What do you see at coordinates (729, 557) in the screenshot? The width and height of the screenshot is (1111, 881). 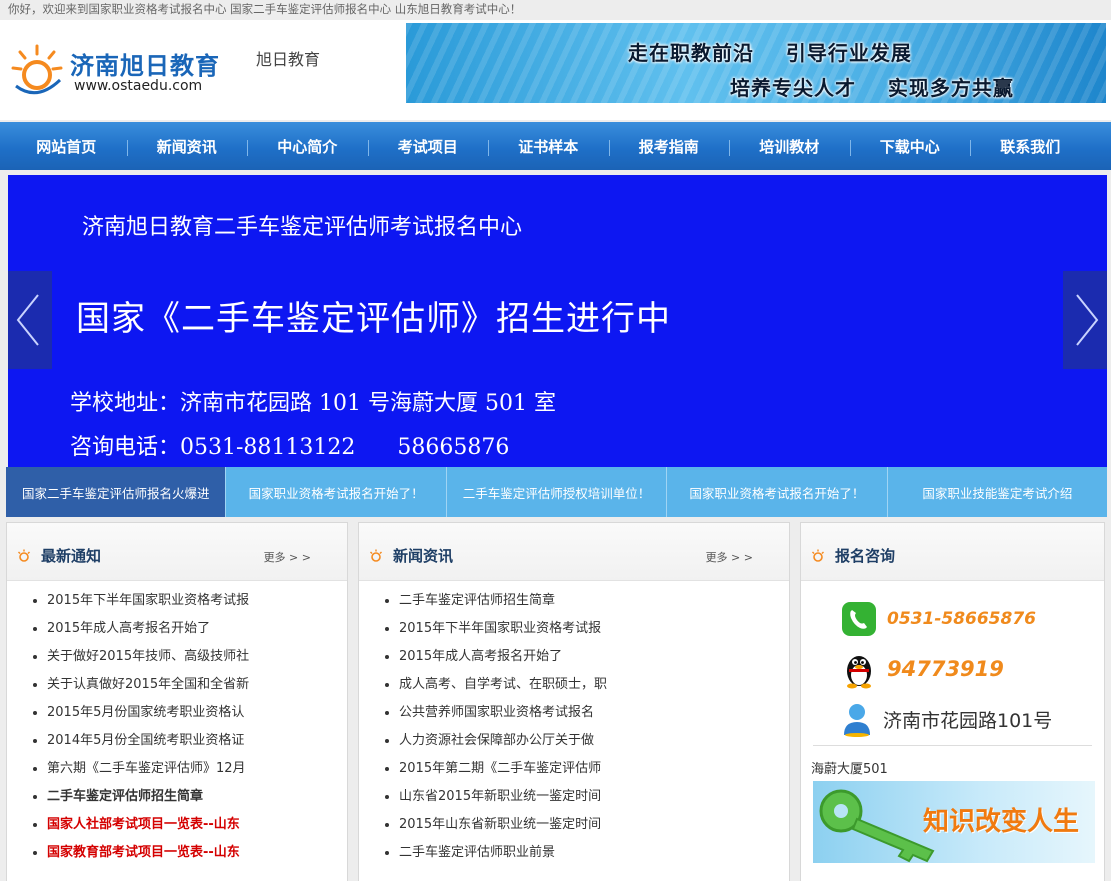 I see `news-more-link: 更多 > >` at bounding box center [729, 557].